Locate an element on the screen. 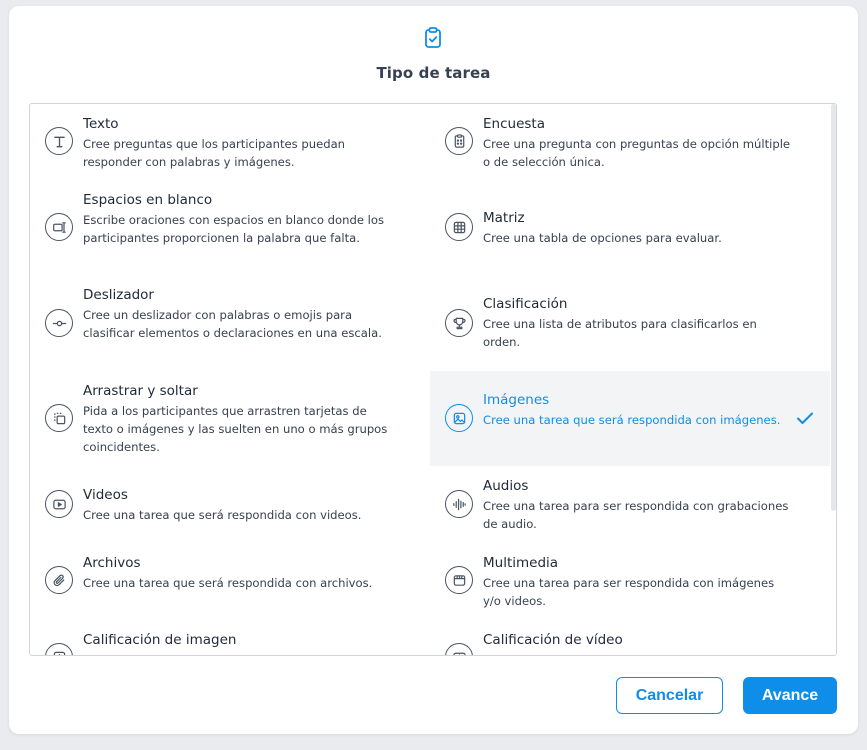  audio-wave-icon is located at coordinates (459, 504).